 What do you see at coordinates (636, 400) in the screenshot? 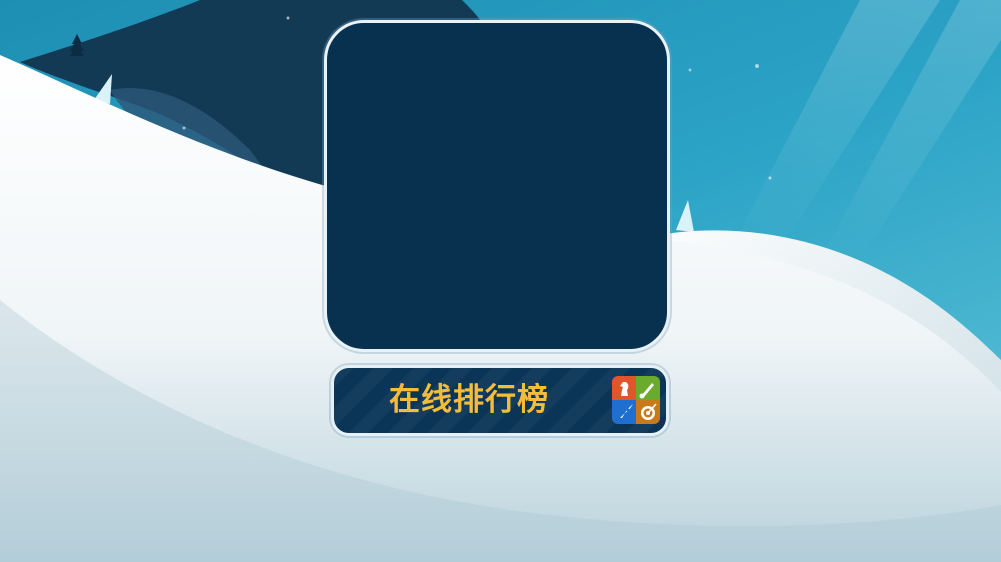
I see `game-center-icon` at bounding box center [636, 400].